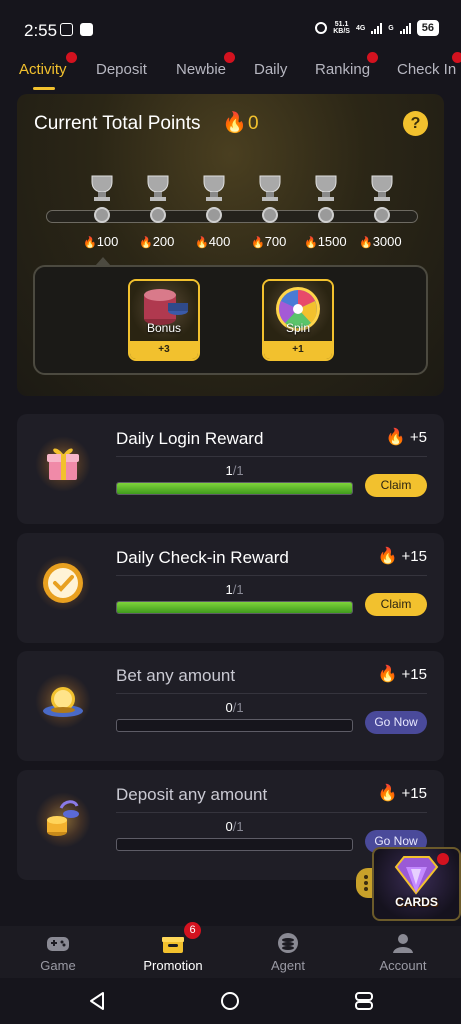 This screenshot has height=1024, width=461. What do you see at coordinates (107, 241) in the screenshot?
I see `milestone-value: 100` at bounding box center [107, 241].